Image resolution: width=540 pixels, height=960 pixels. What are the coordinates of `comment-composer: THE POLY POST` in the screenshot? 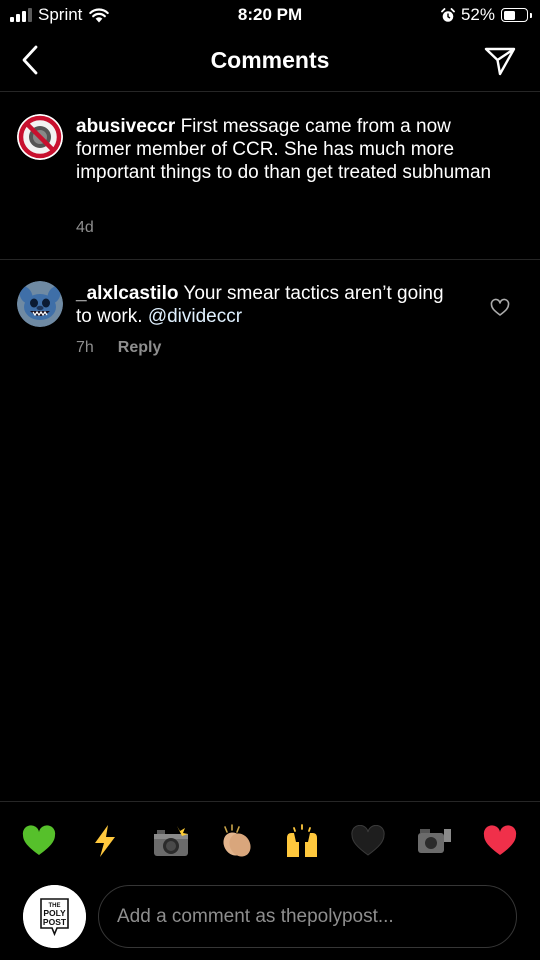 It's located at (270, 920).